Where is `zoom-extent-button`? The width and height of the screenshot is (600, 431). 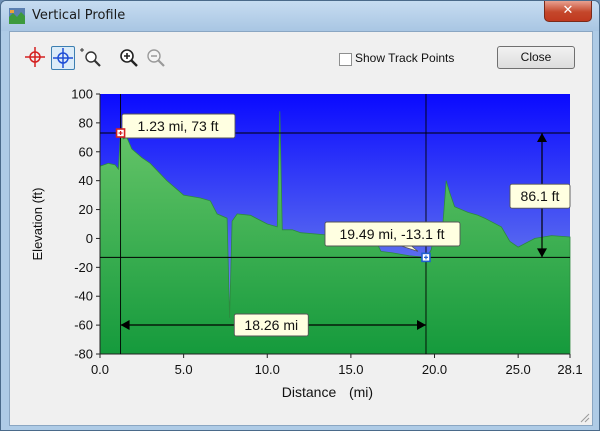 zoom-extent-button is located at coordinates (91, 58).